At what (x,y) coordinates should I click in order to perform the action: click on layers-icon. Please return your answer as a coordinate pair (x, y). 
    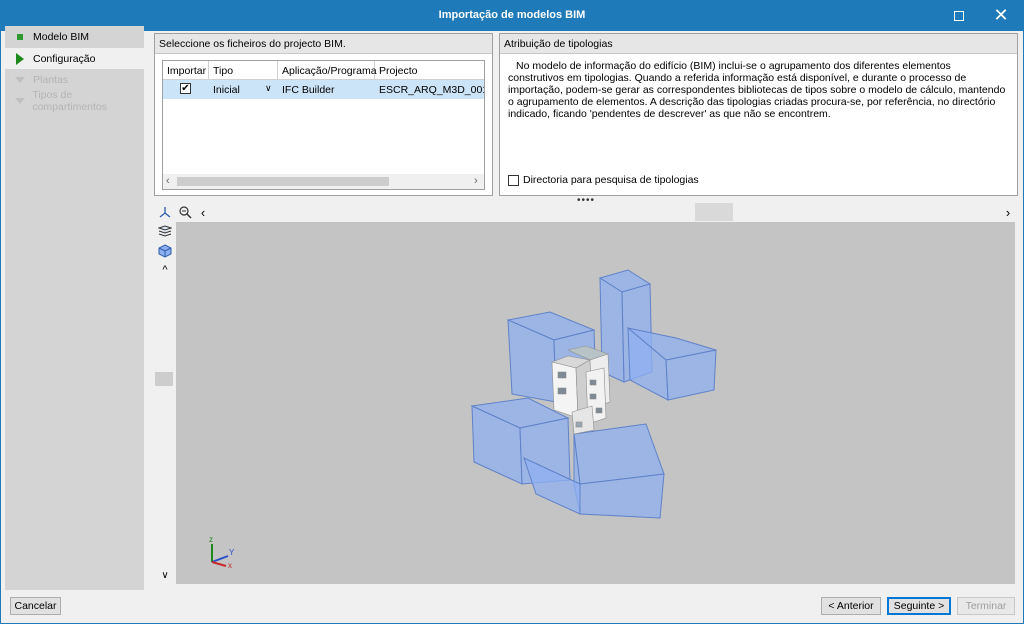
    Looking at the image, I should click on (165, 231).